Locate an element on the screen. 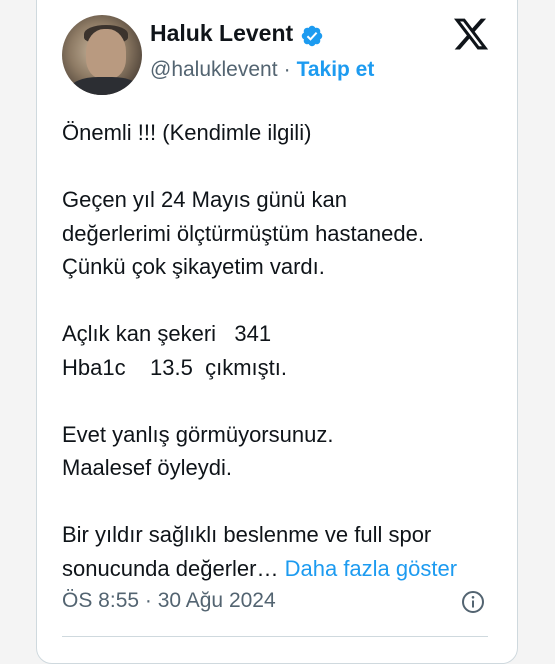 The image size is (555, 664). tweet-line: değerlerimi ölçtürmüştüm hastanede. is located at coordinates (243, 233).